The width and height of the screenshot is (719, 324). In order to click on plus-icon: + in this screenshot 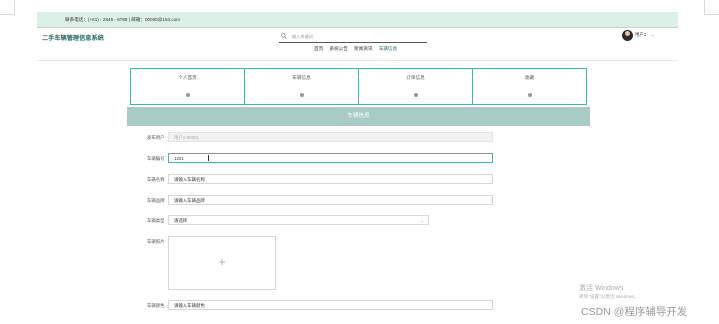, I will do `click(222, 262)`.